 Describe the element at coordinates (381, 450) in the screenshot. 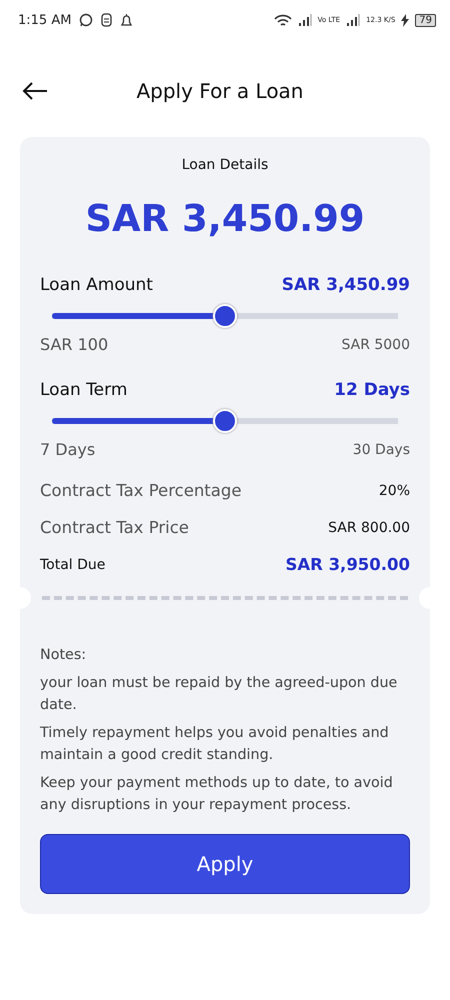

I see `max-label: 30 Days` at that location.